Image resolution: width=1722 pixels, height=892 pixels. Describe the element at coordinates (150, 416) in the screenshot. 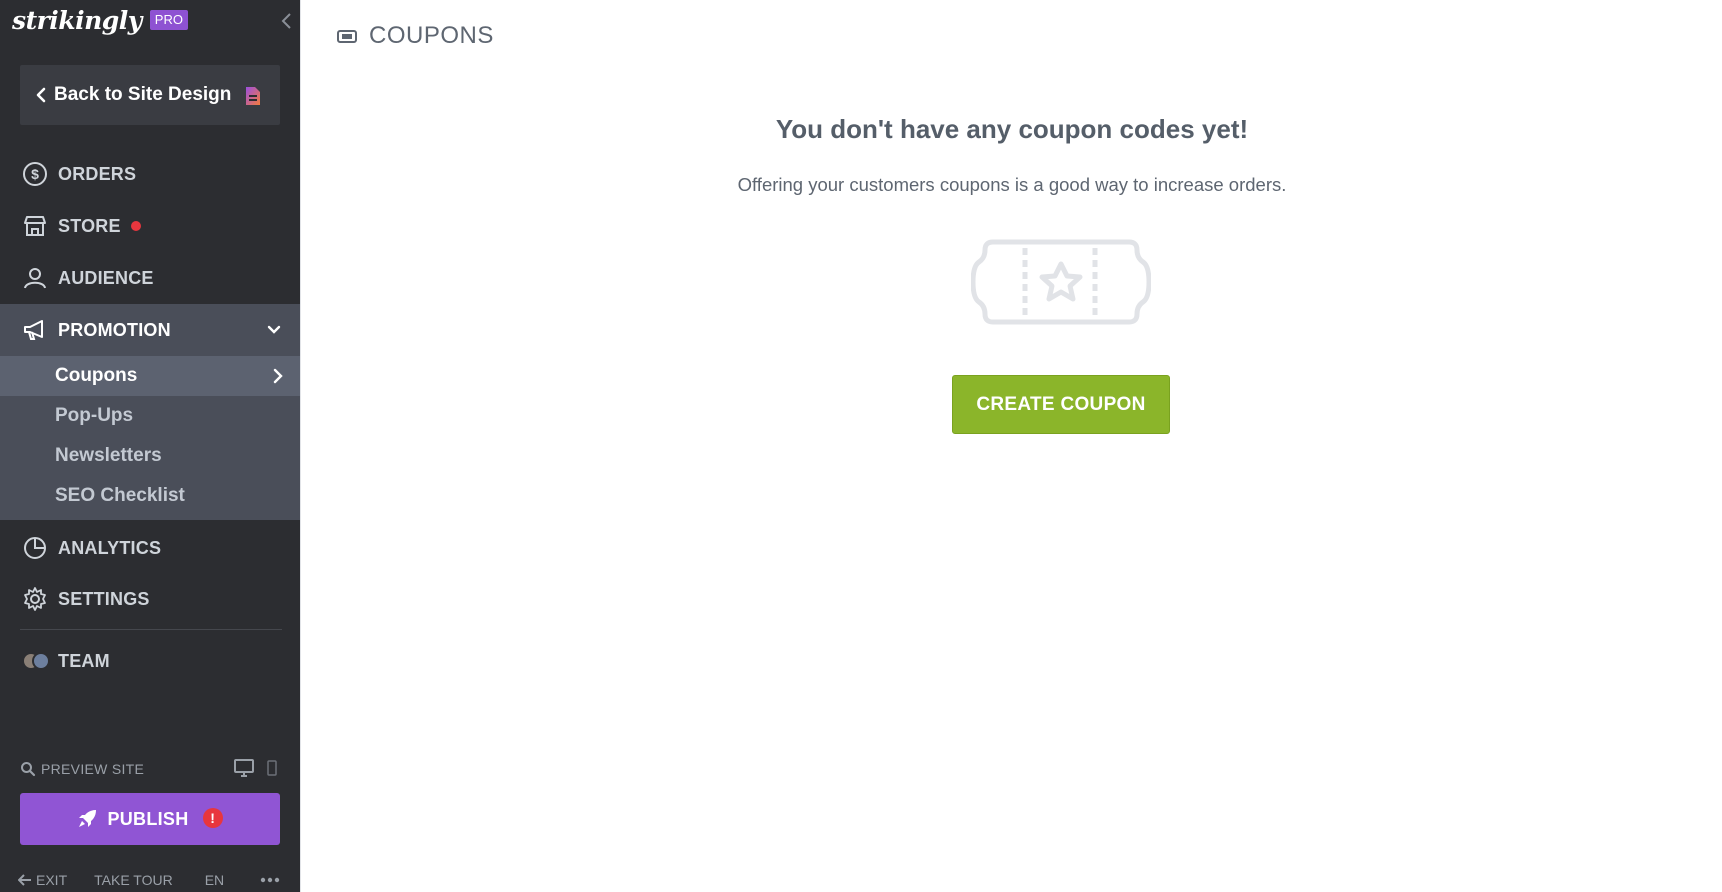

I see `sidebar-item-popups: Pop-Ups` at that location.